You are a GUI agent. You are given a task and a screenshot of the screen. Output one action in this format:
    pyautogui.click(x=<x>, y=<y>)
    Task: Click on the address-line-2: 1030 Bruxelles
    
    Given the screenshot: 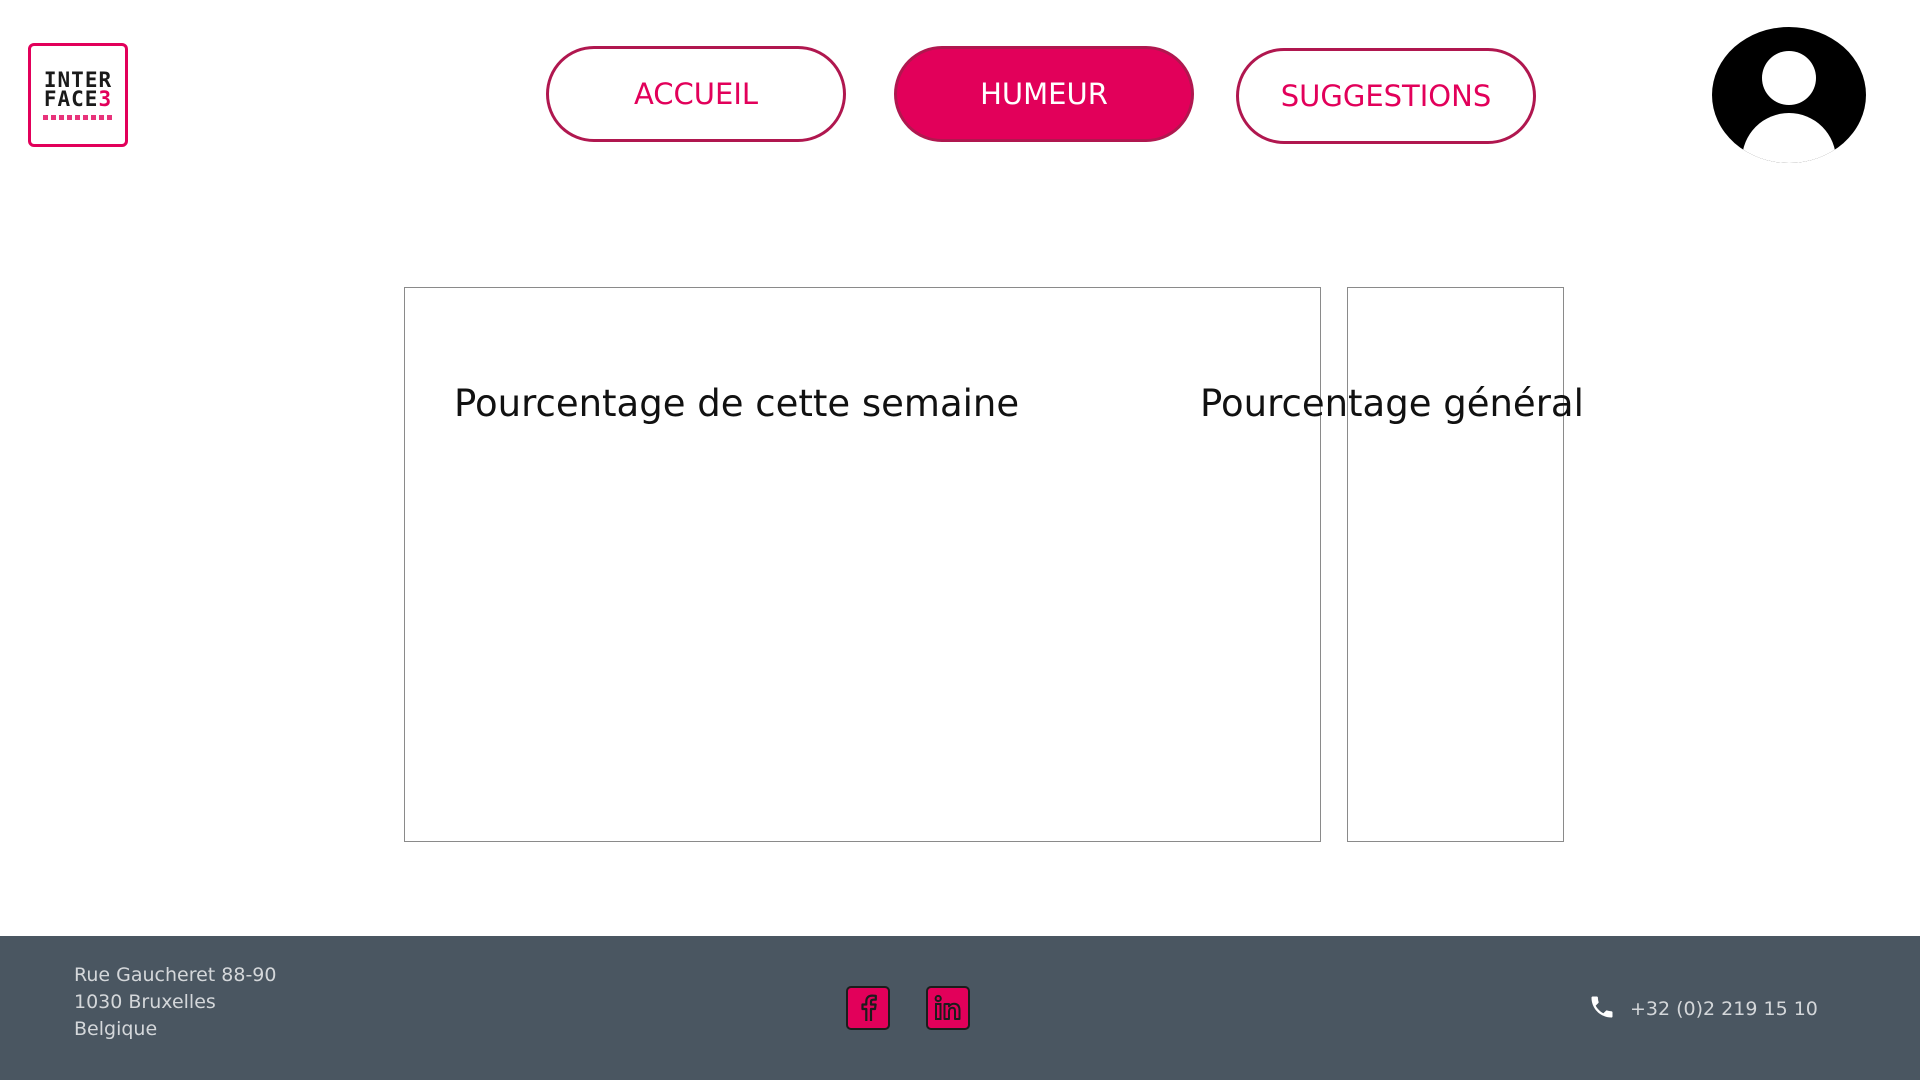 What is the action you would take?
    pyautogui.click(x=145, y=1002)
    